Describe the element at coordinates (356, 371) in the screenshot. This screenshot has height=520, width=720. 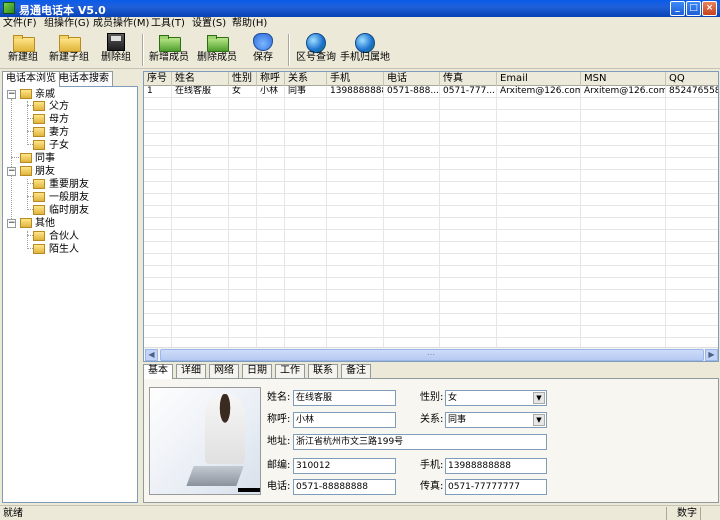
I see `tab-notes: 备注` at that location.